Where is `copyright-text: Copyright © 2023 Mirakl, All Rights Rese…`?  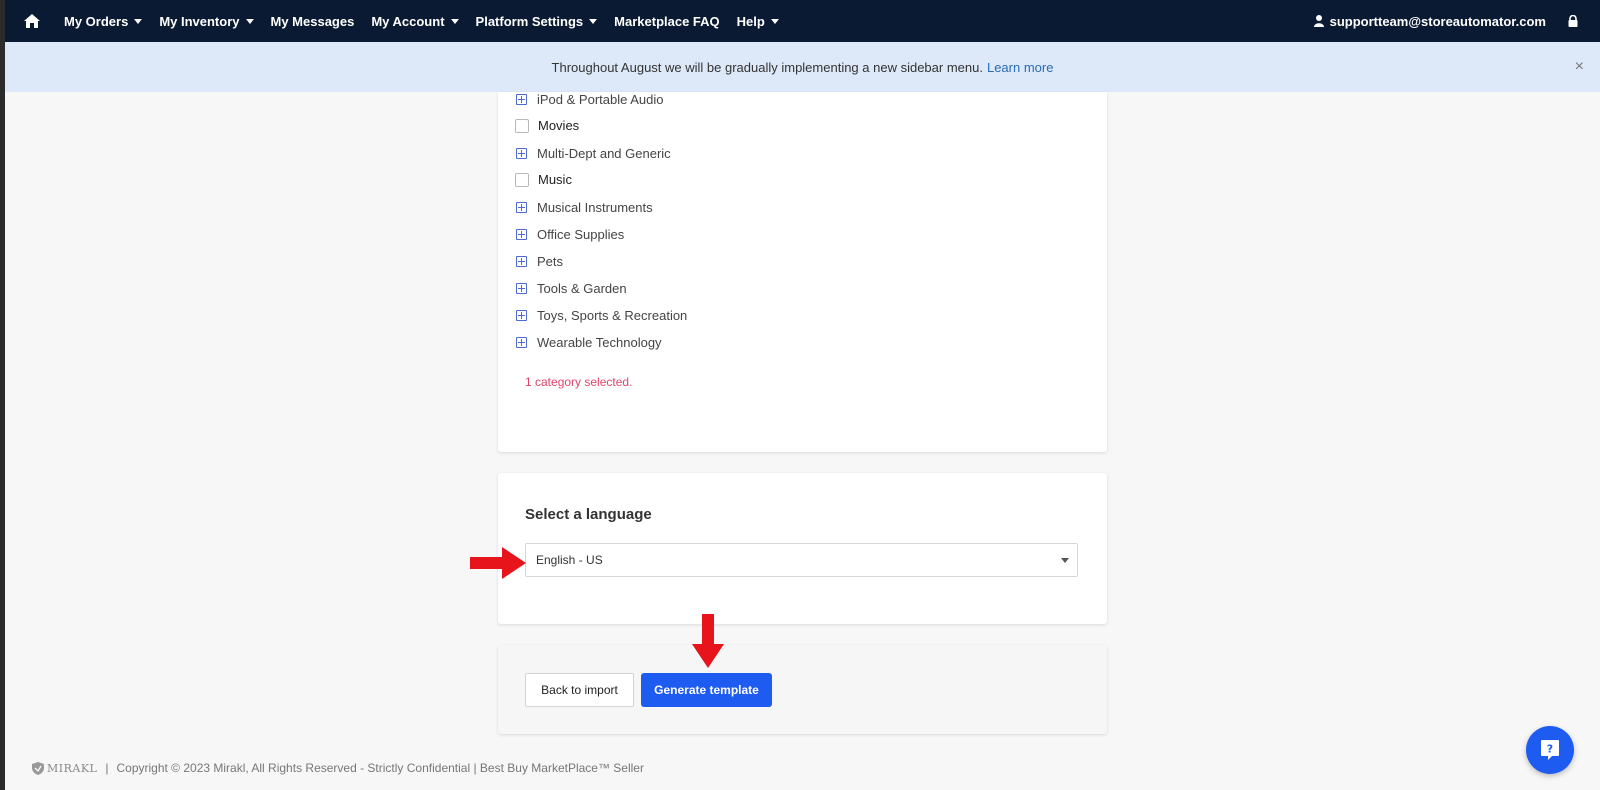
copyright-text: Copyright © 2023 Mirakl, All Rights Rese… is located at coordinates (380, 768).